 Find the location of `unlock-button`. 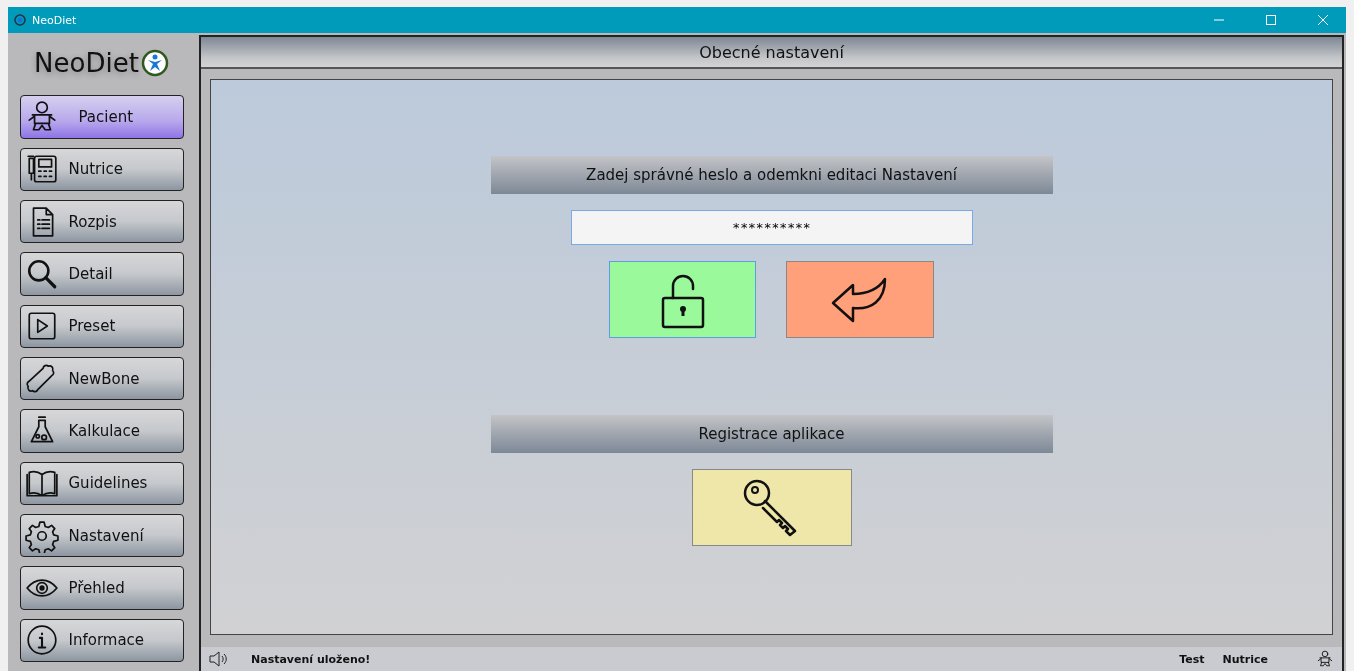

unlock-button is located at coordinates (682, 299).